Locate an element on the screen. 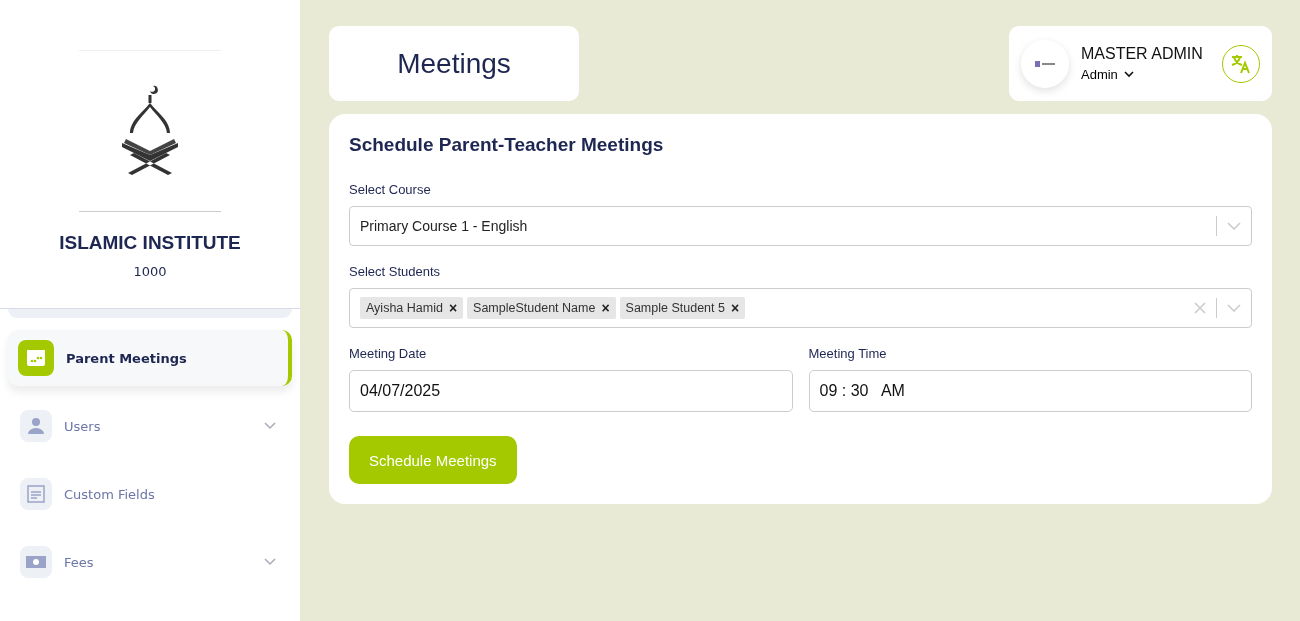  sidebar-item: Users is located at coordinates (150, 426).